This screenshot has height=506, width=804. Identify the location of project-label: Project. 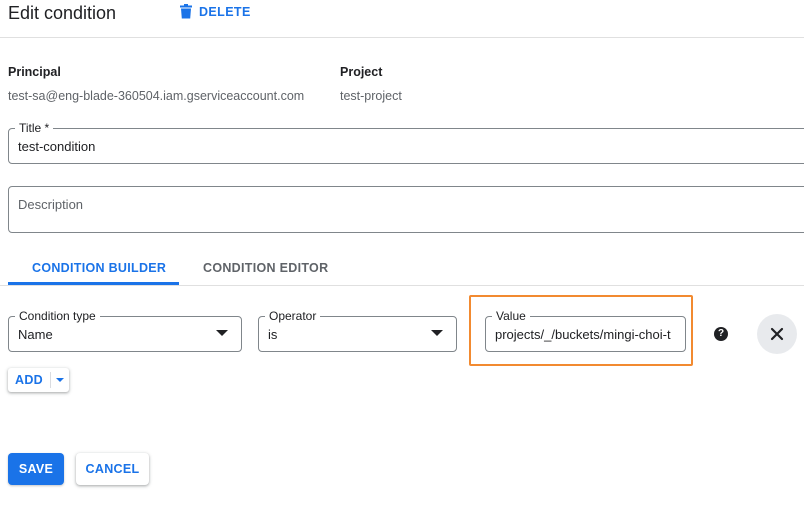
(361, 72).